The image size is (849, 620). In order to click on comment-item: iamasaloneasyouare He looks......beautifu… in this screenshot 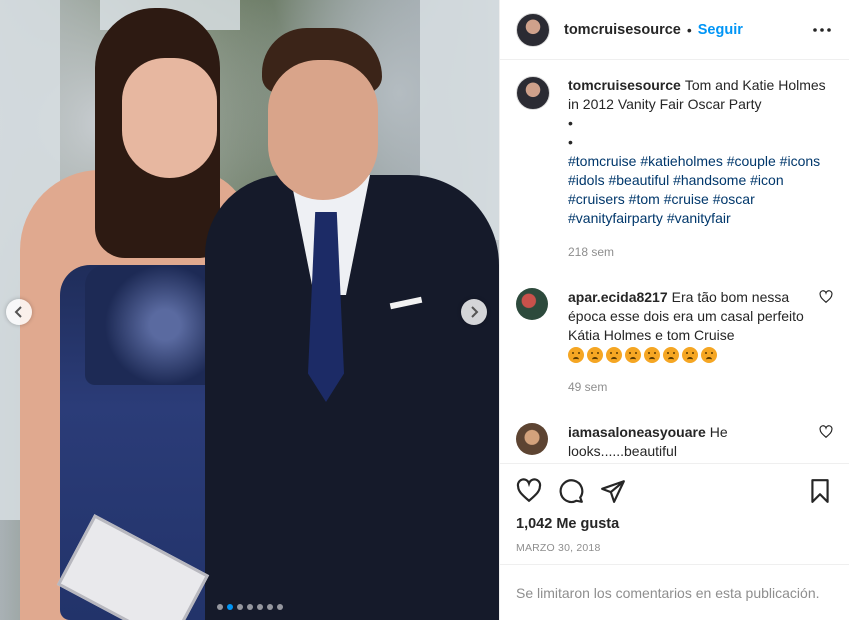, I will do `click(674, 442)`.